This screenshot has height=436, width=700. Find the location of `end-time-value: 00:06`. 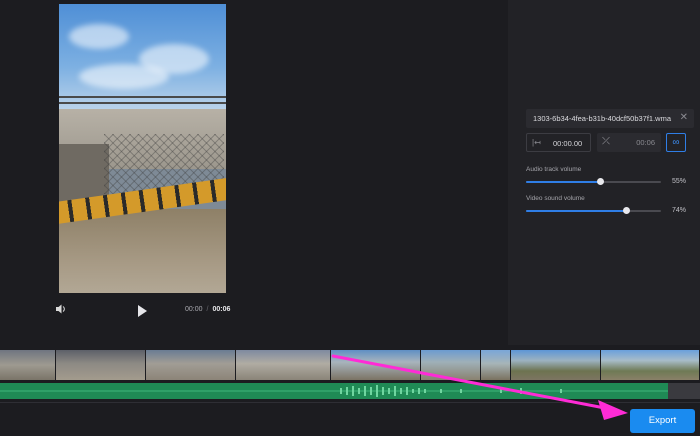

end-time-value: 00:06 is located at coordinates (645, 142).